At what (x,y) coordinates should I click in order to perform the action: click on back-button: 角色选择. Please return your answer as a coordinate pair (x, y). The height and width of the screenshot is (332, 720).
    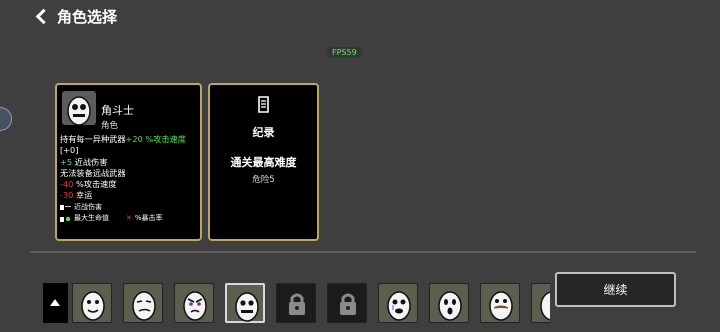
    Looking at the image, I should click on (75, 16).